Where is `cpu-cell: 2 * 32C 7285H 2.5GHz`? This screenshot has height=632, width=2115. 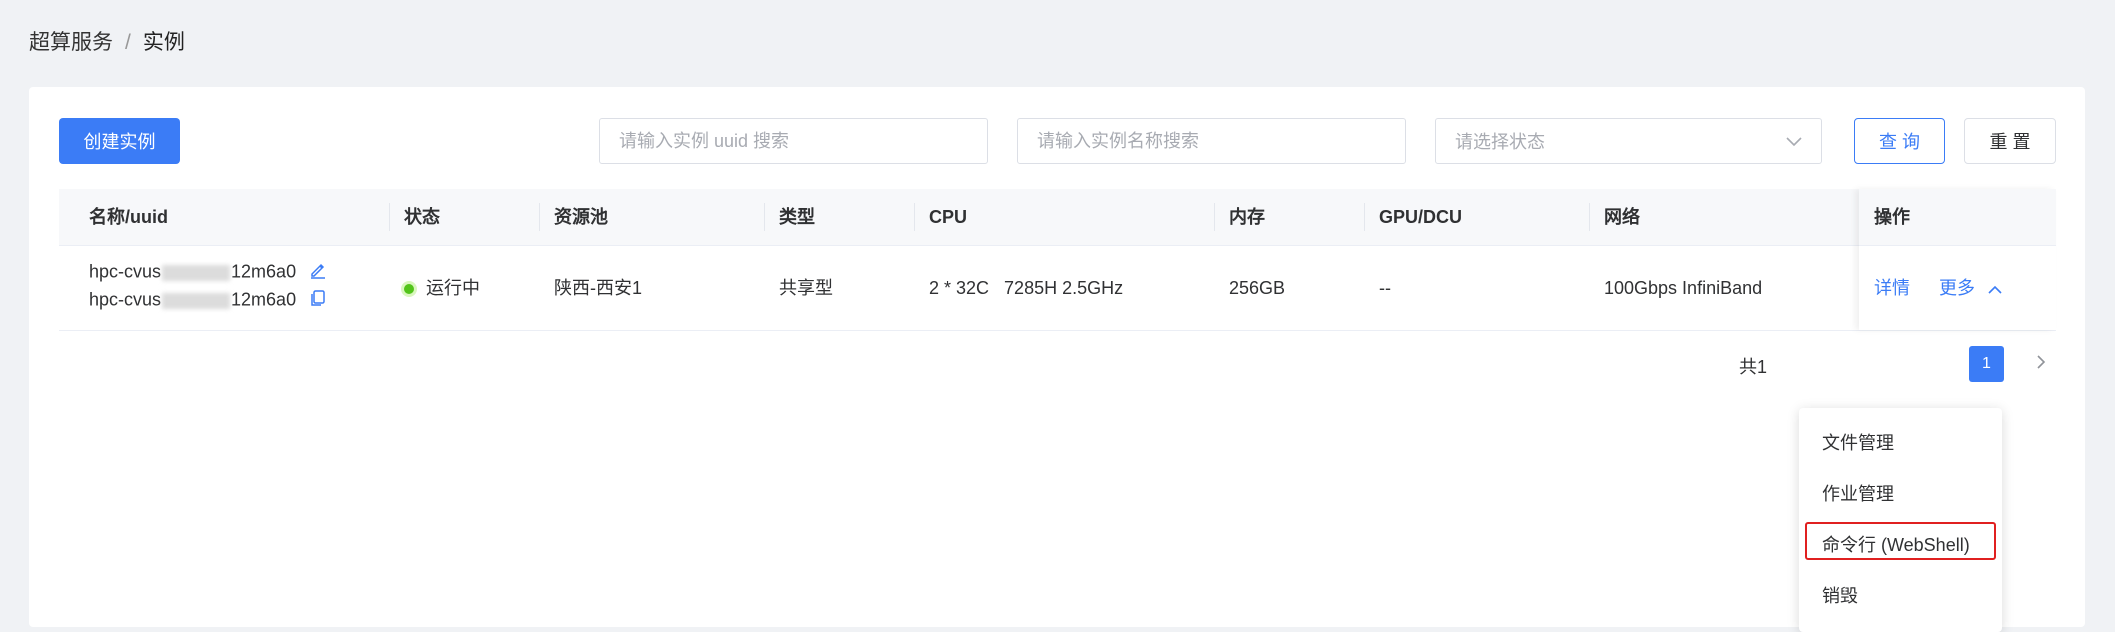 cpu-cell: 2 * 32C 7285H 2.5GHz is located at coordinates (1026, 288).